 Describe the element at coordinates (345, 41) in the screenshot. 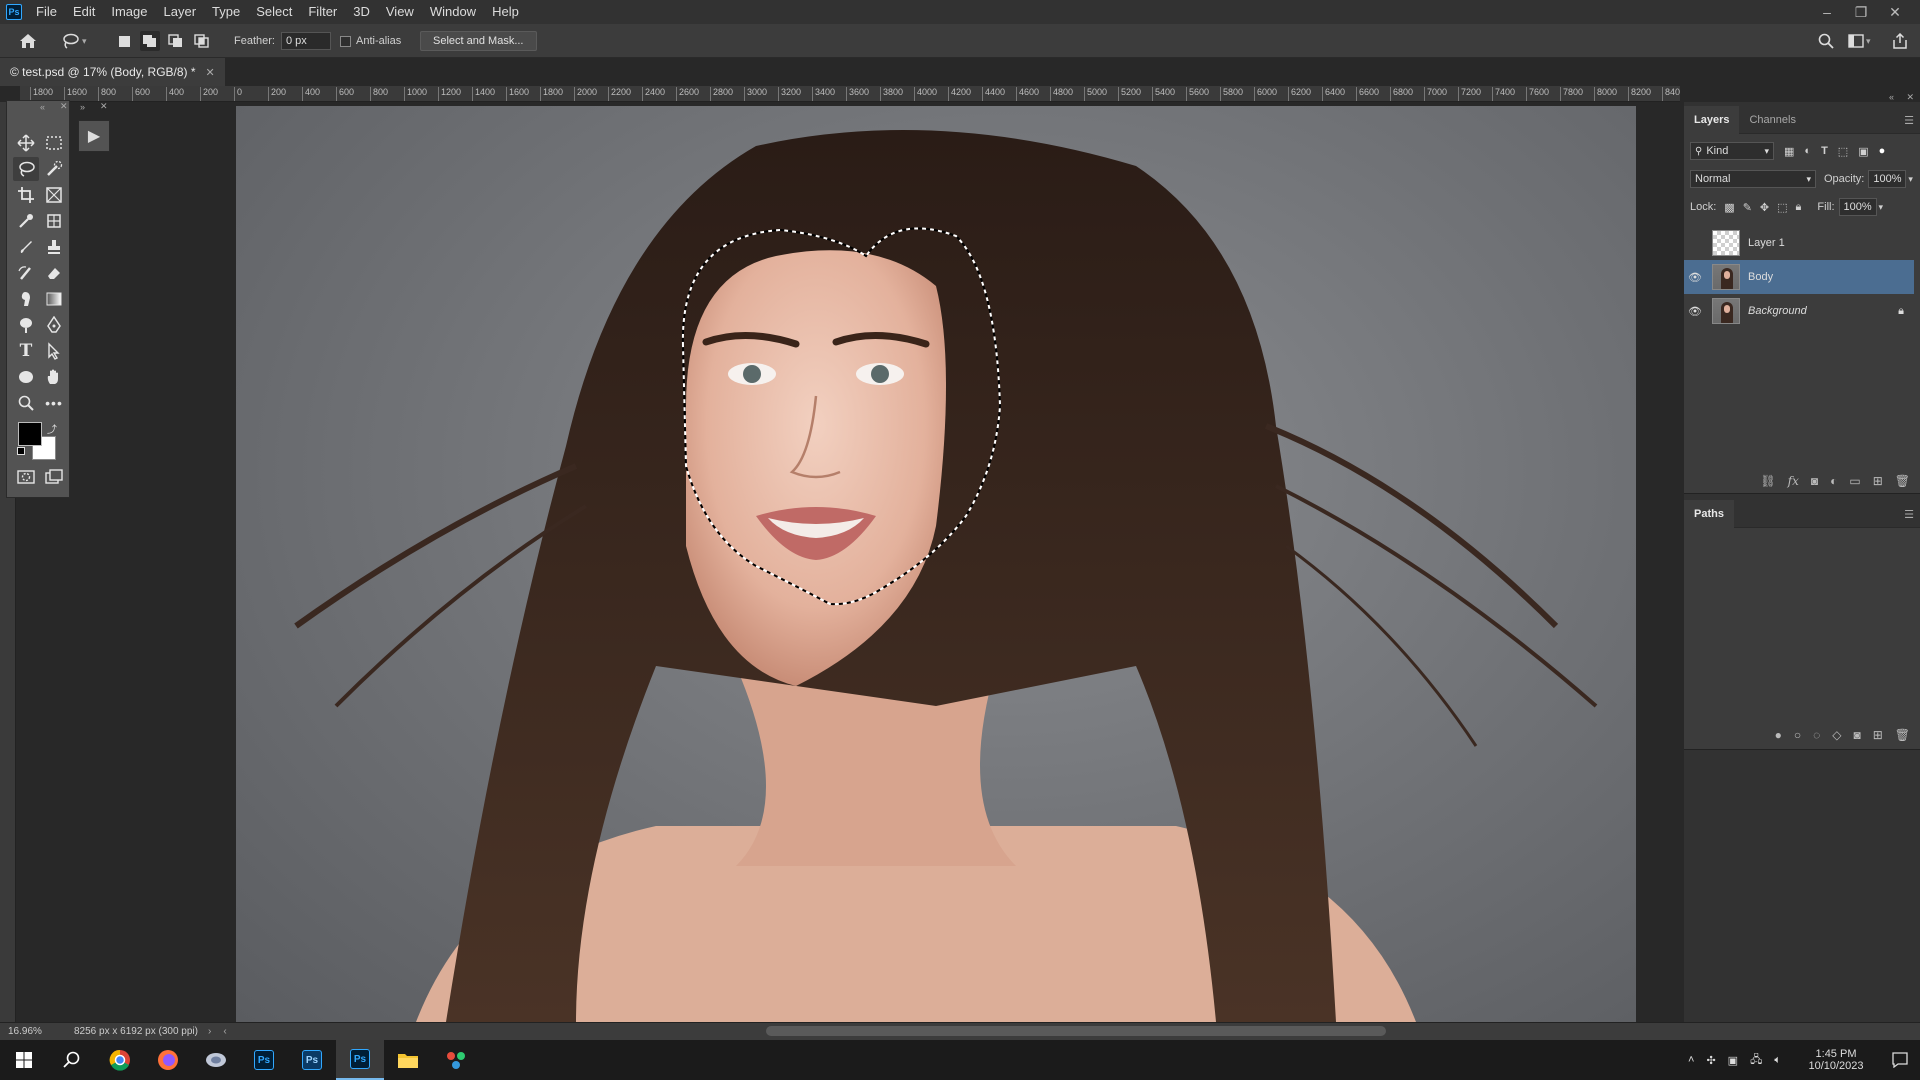

I see `anti-alias-checkbox` at that location.